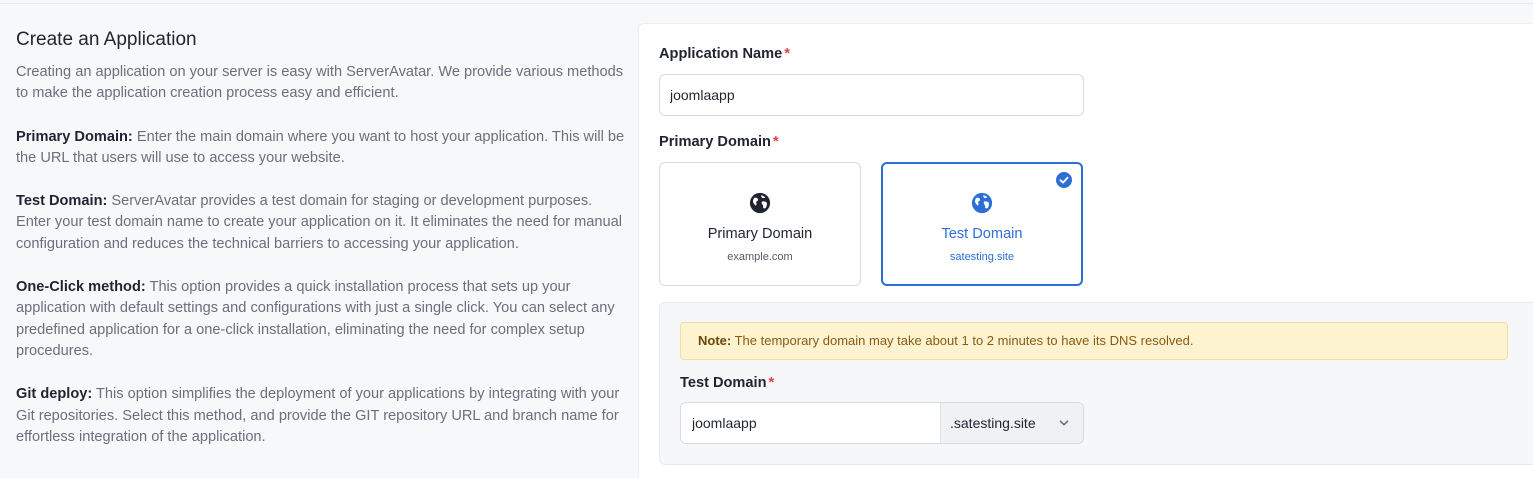  What do you see at coordinates (721, 54) in the screenshot?
I see `app-name-label-text: Application Name` at bounding box center [721, 54].